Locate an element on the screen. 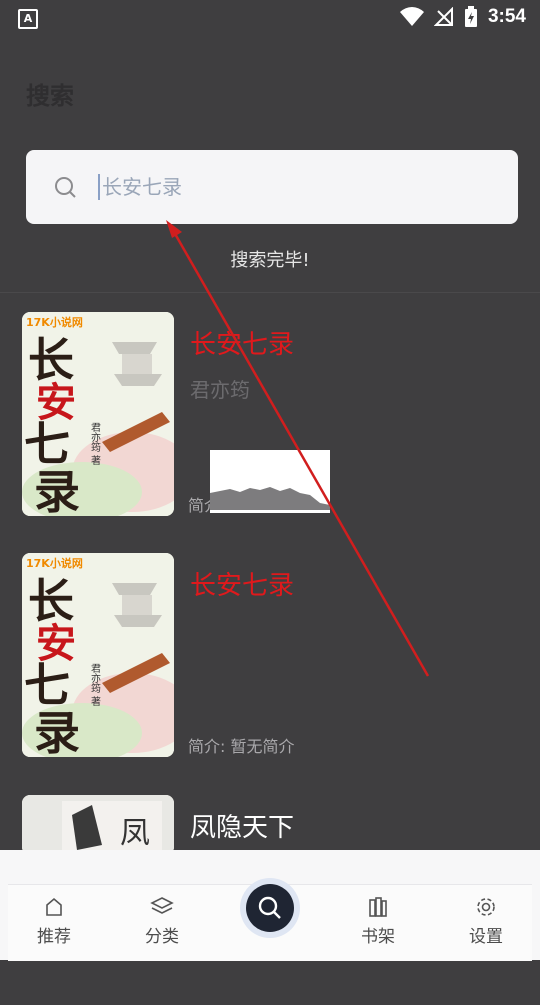 This screenshot has width=540, height=1005. nav-search-button is located at coordinates (270, 908).